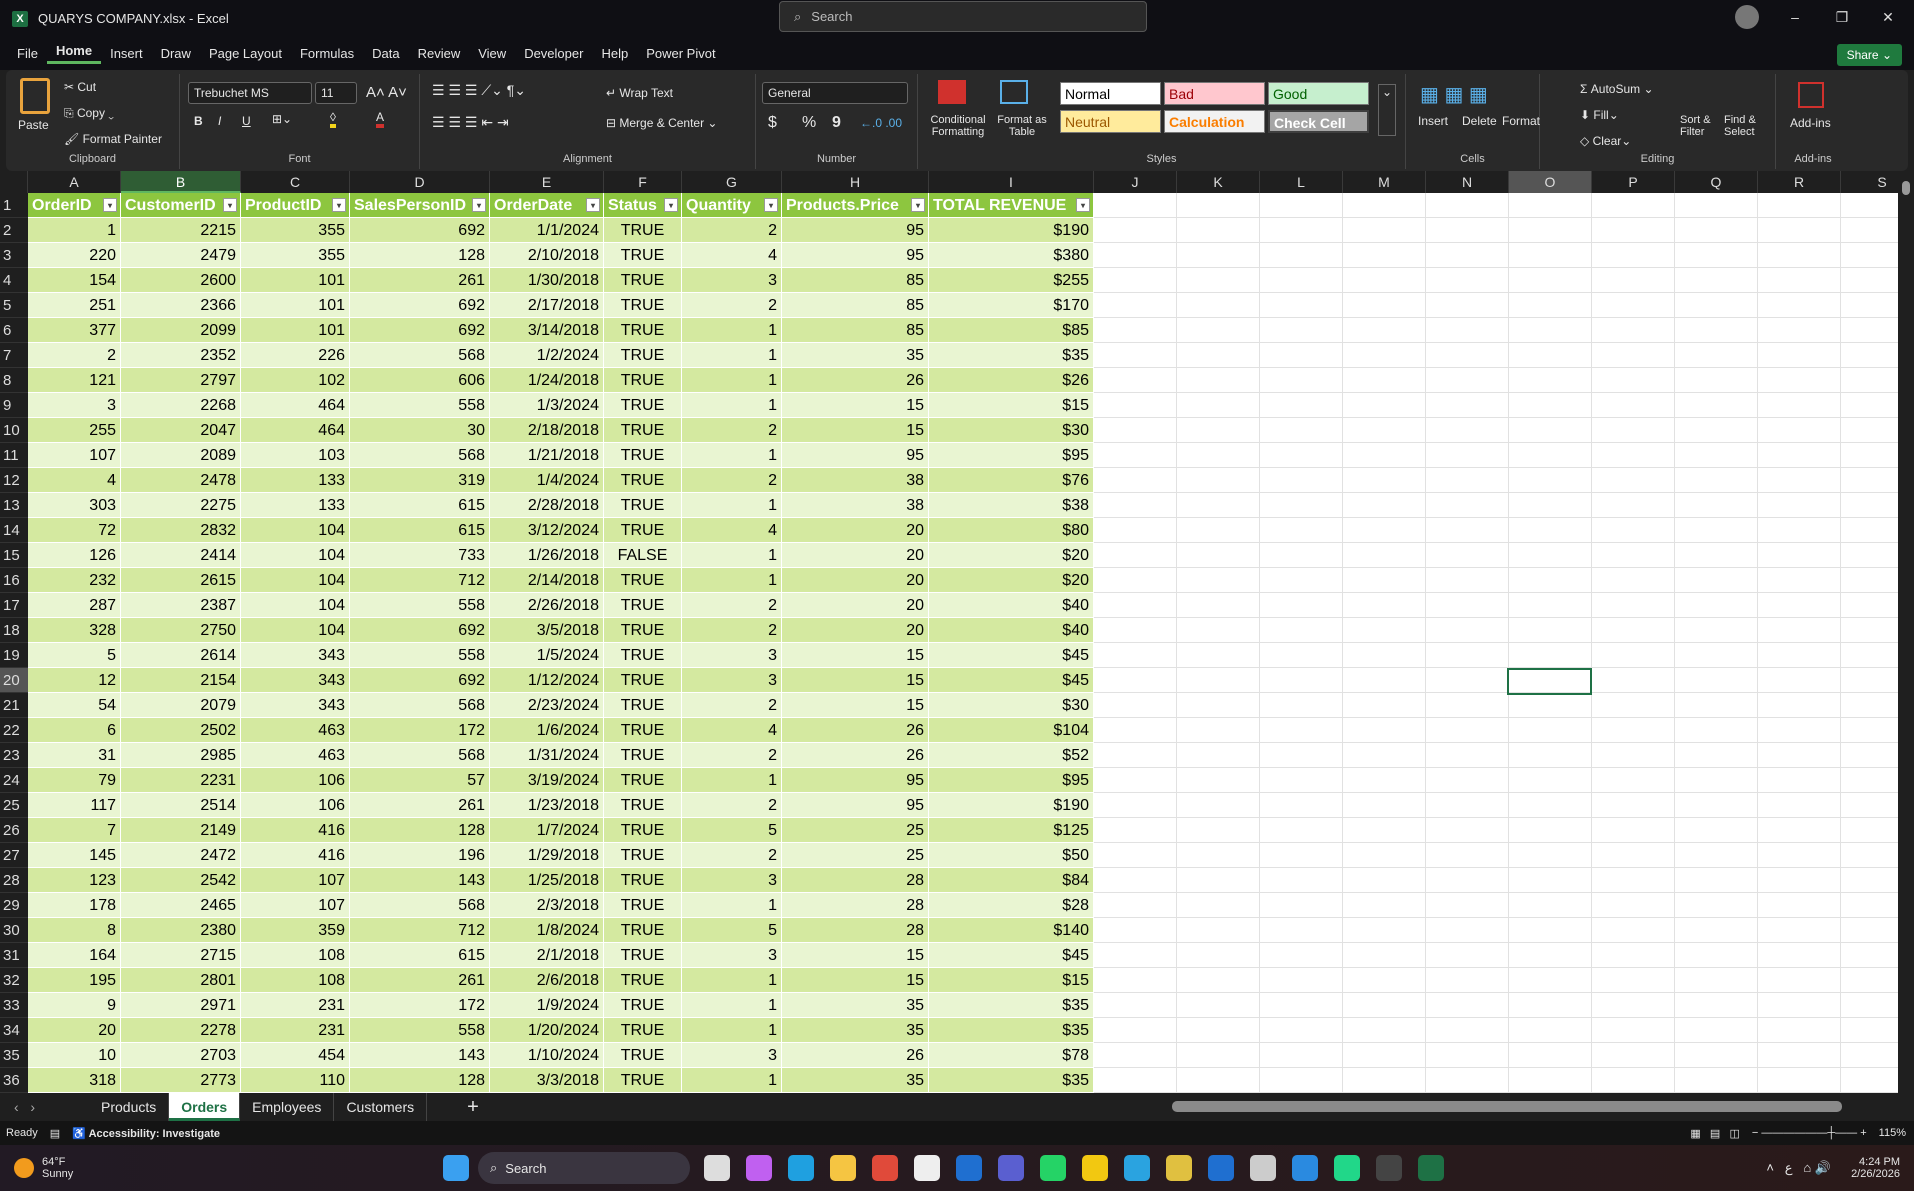  Describe the element at coordinates (295, 1030) in the screenshot. I see `table-cell: 231` at that location.